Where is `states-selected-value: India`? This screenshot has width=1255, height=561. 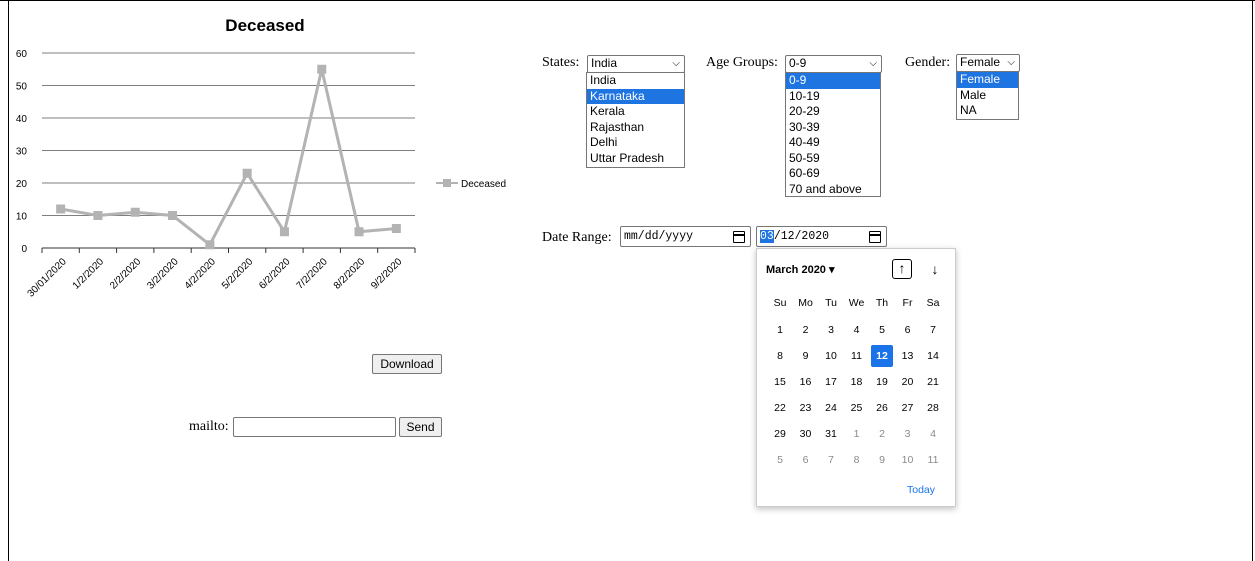 states-selected-value: India is located at coordinates (604, 63).